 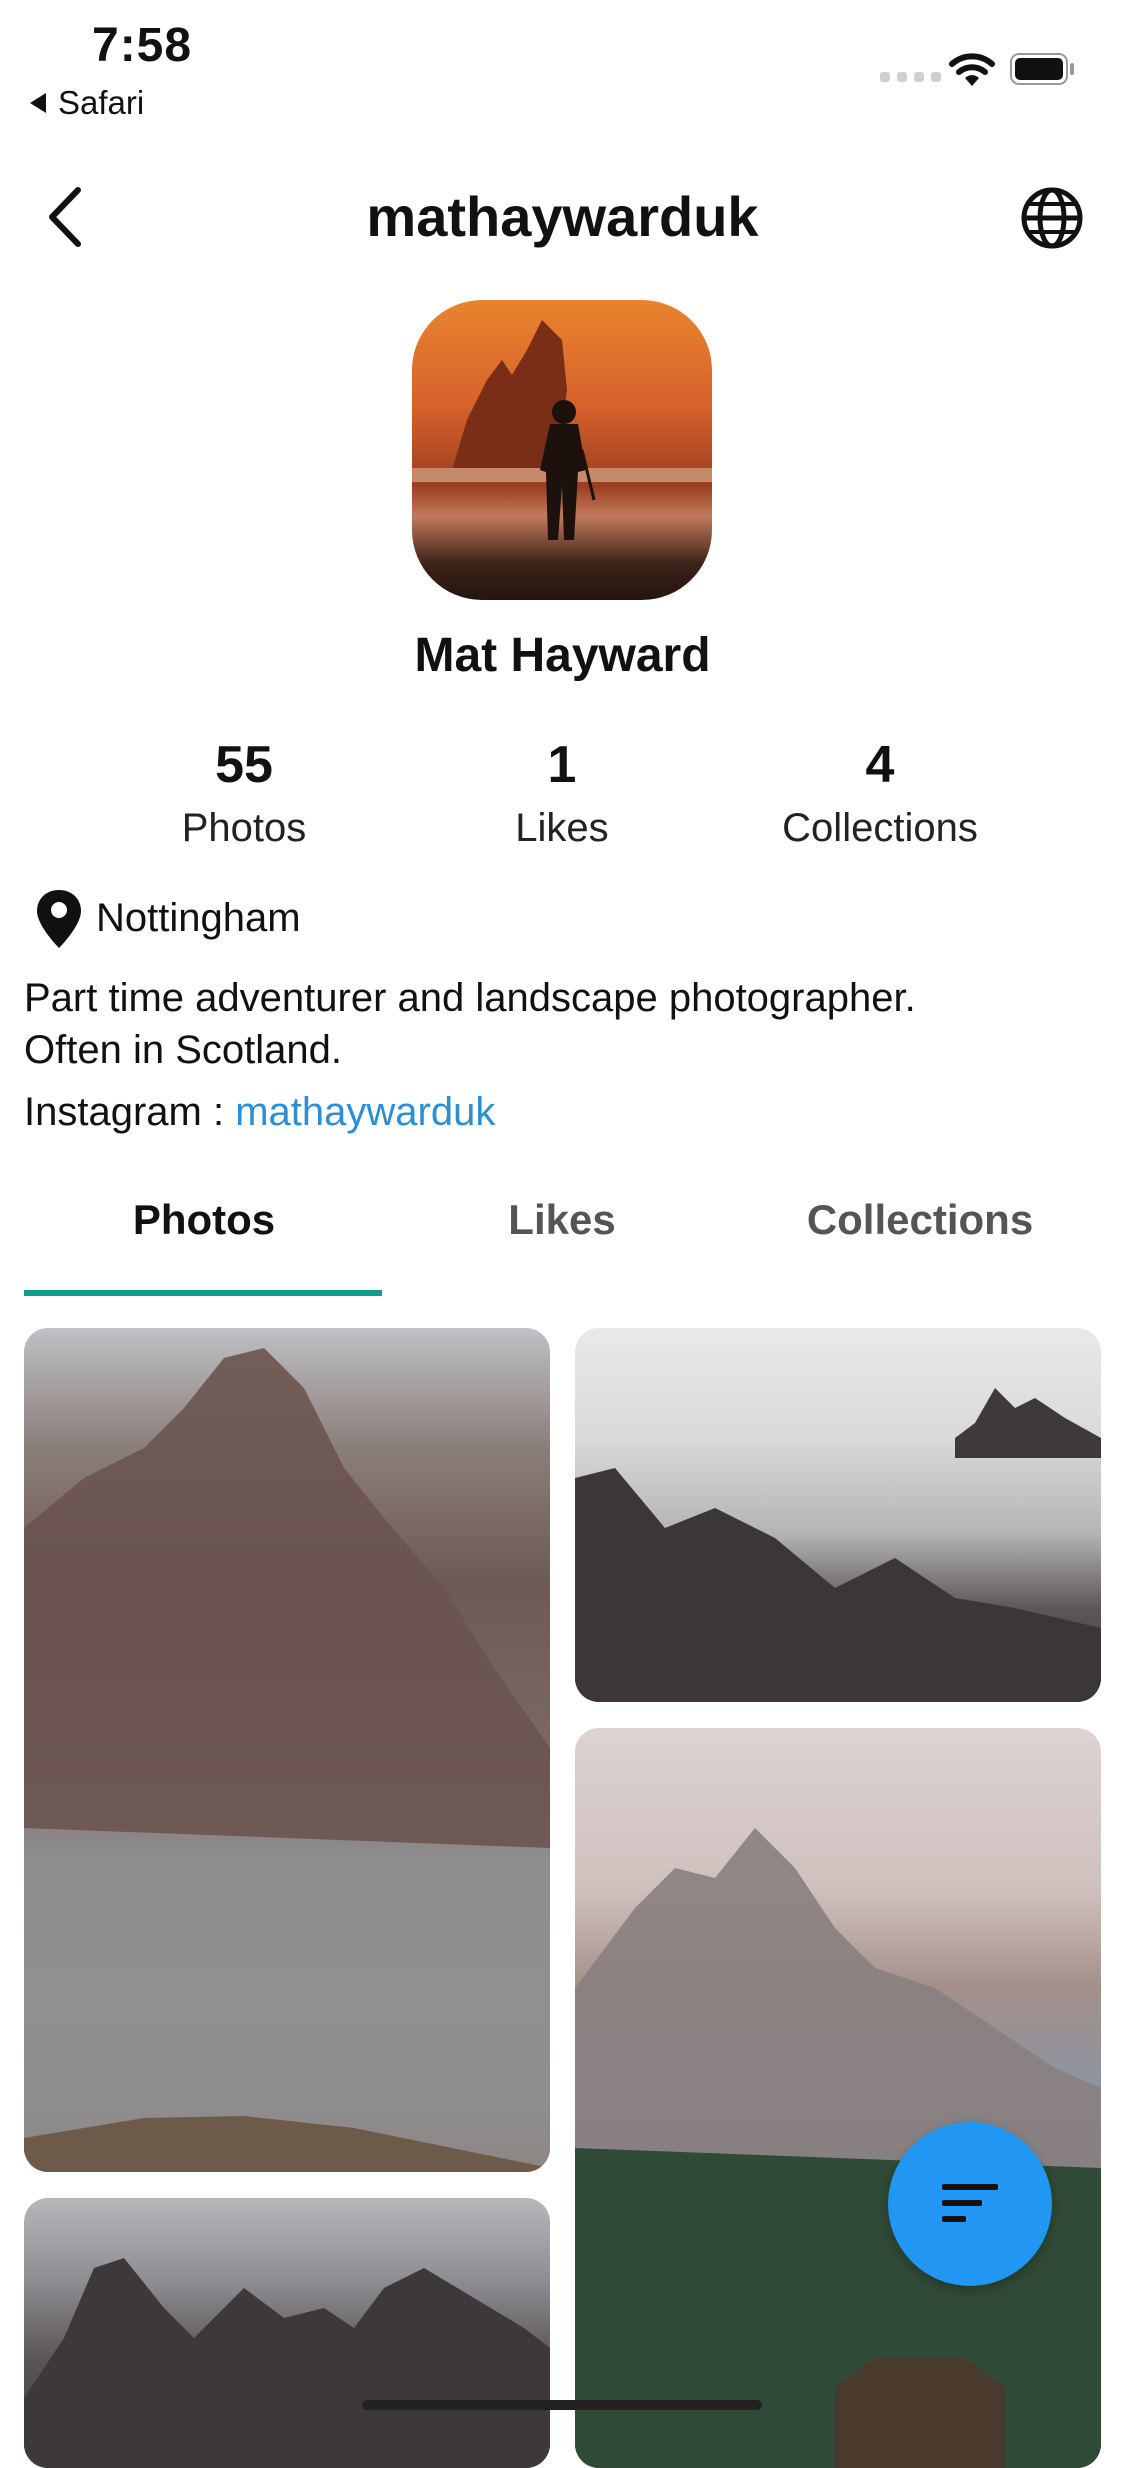 I want to click on stat-photos-value: 55, so click(x=244, y=765).